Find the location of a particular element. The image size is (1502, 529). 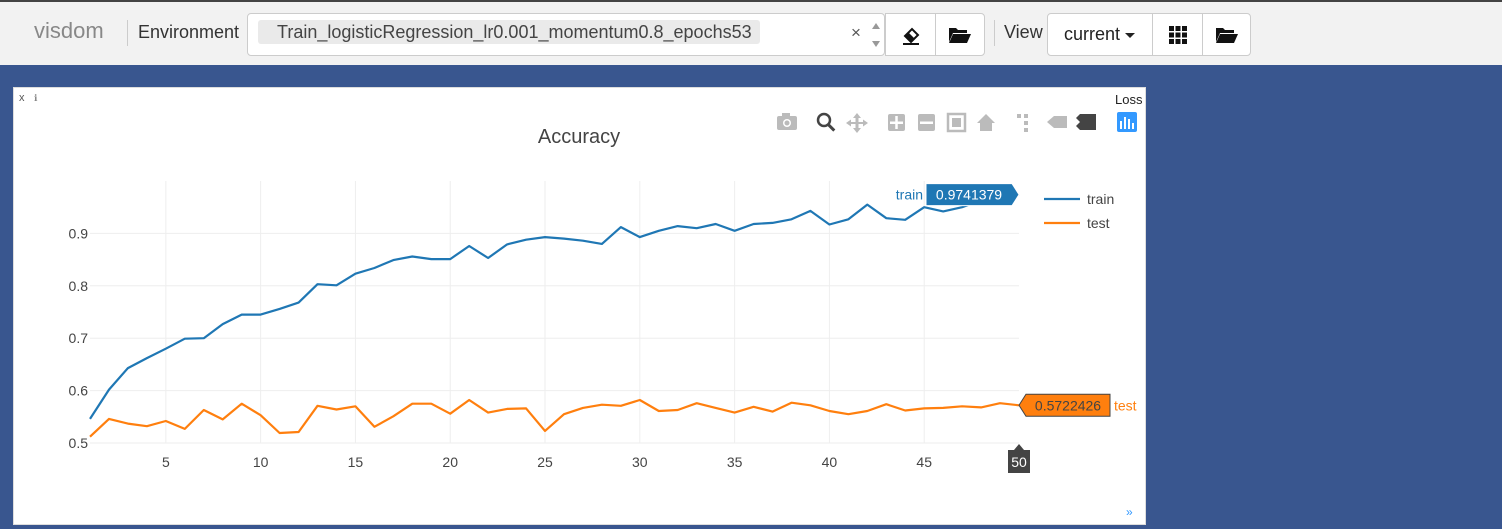

eraser-icon is located at coordinates (910, 36).